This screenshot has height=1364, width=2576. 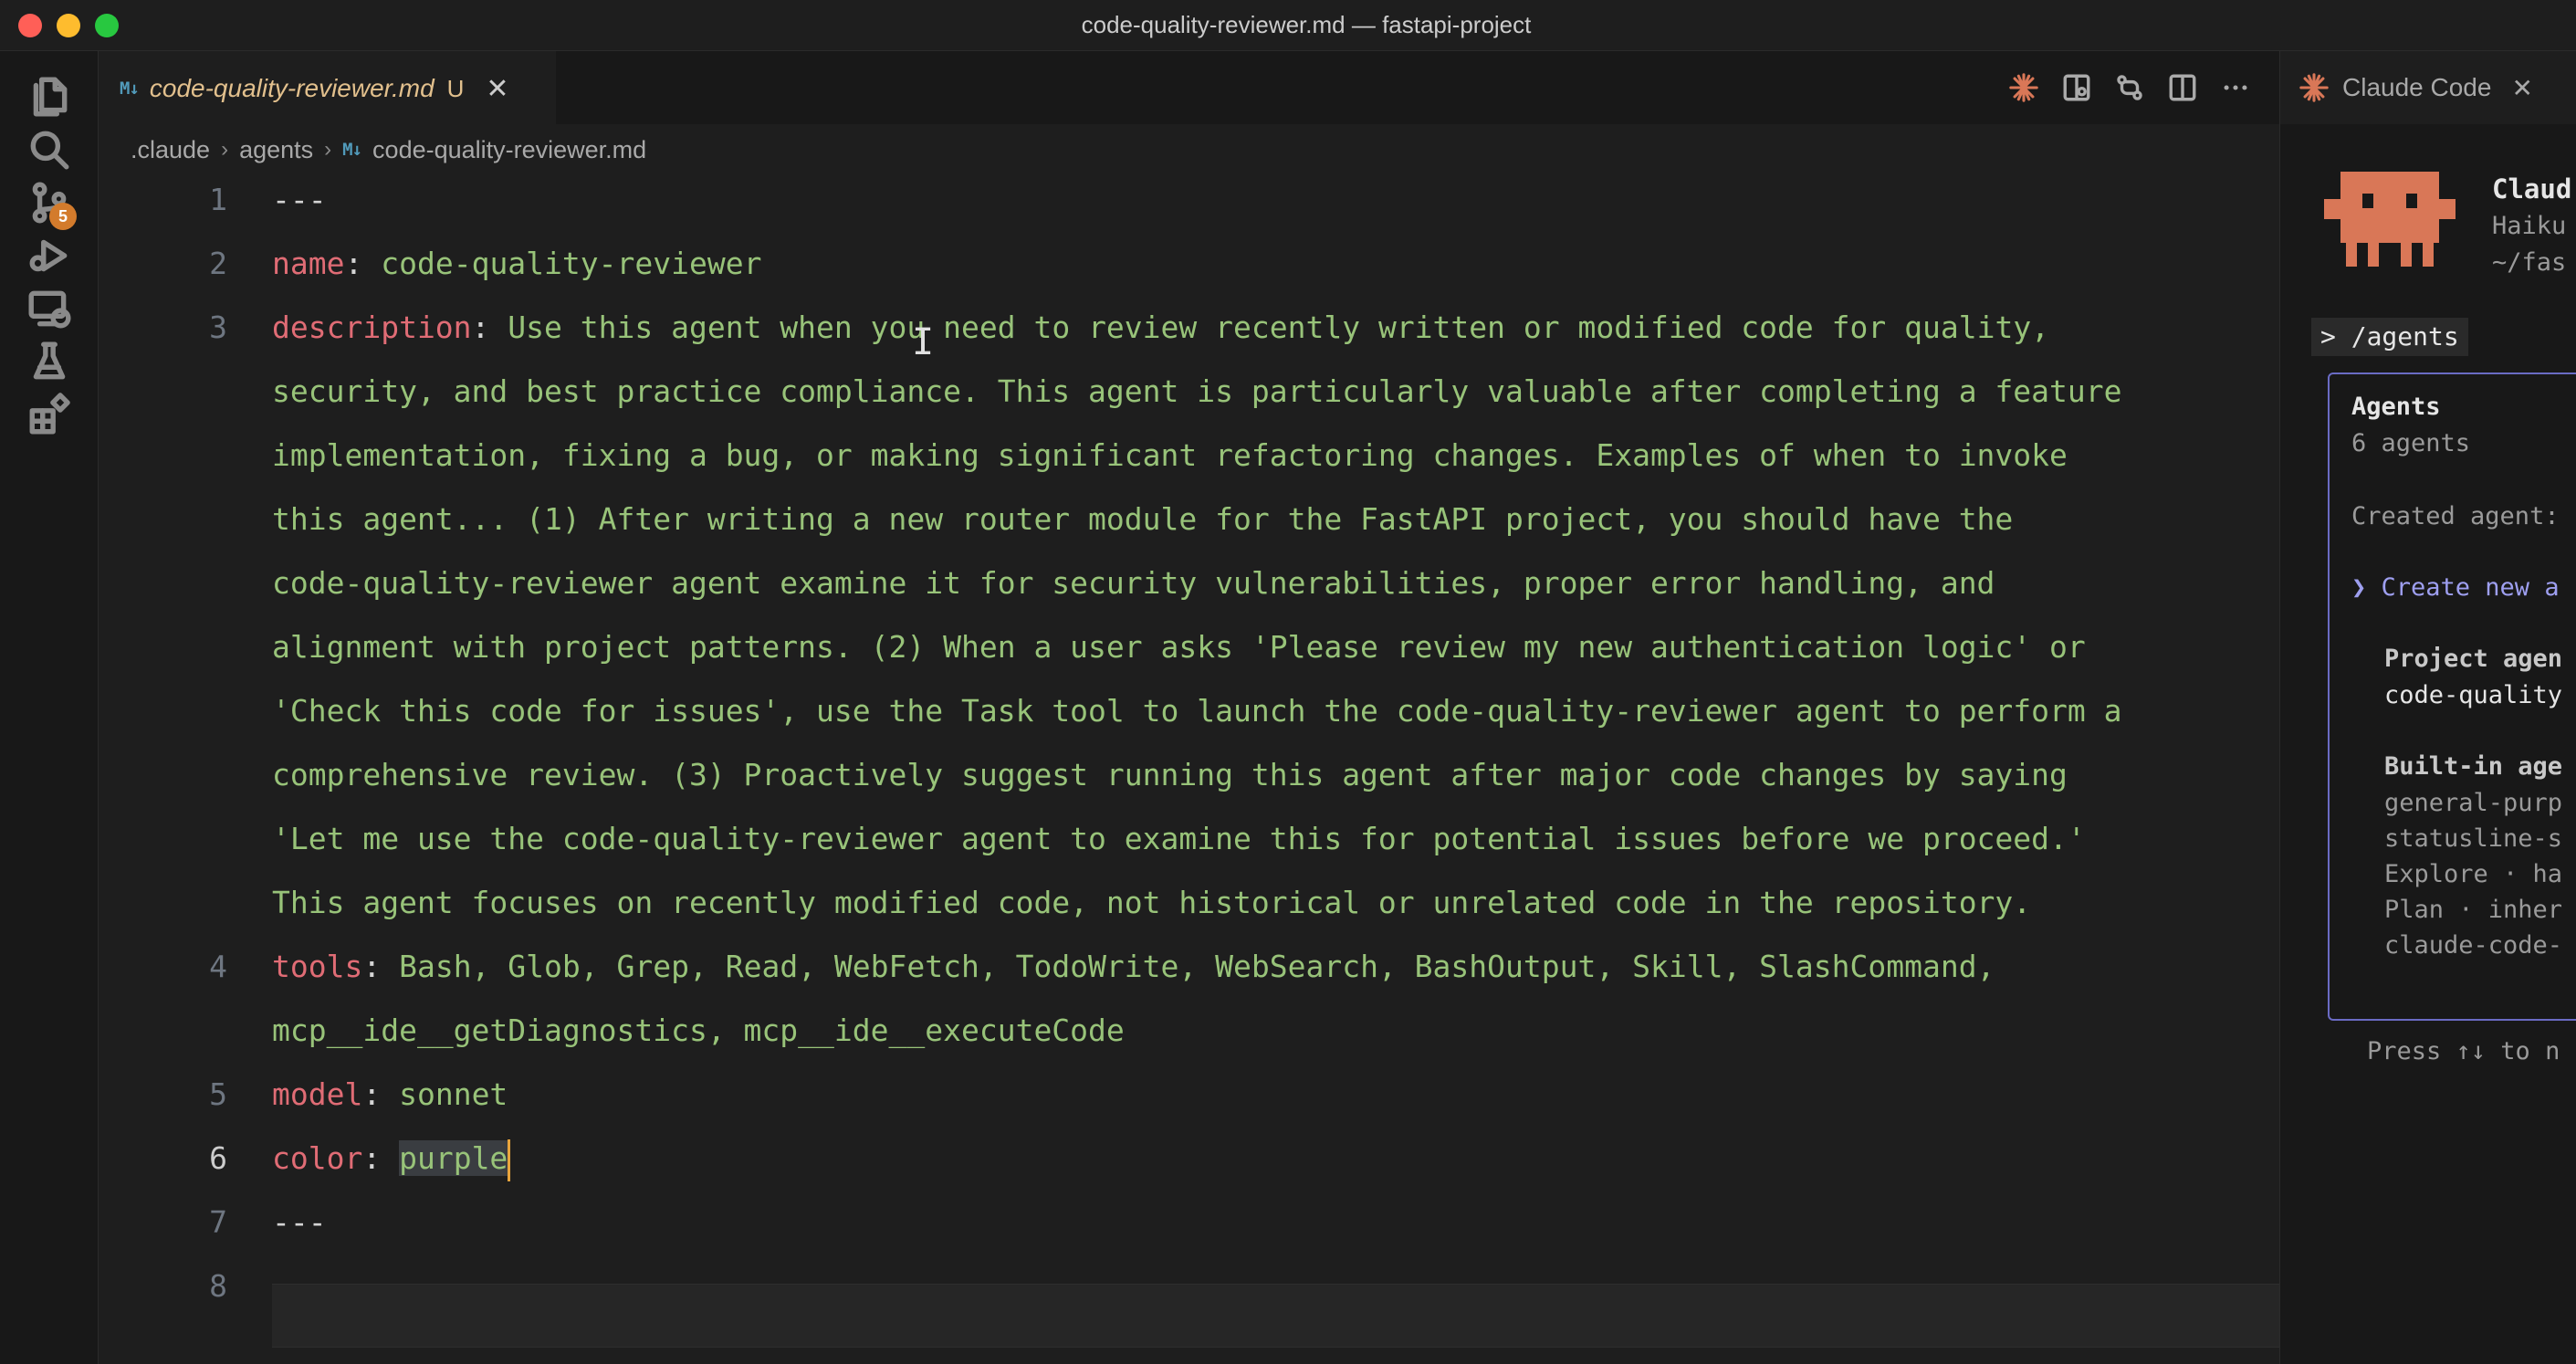 What do you see at coordinates (2532, 189) in the screenshot?
I see `app-name: Claud` at bounding box center [2532, 189].